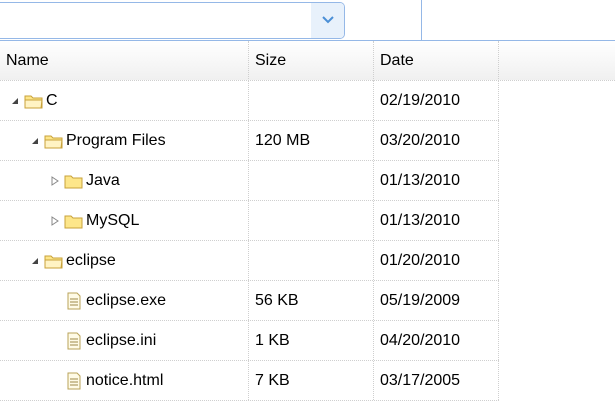 The width and height of the screenshot is (615, 411). I want to click on node-label: C, so click(52, 100).